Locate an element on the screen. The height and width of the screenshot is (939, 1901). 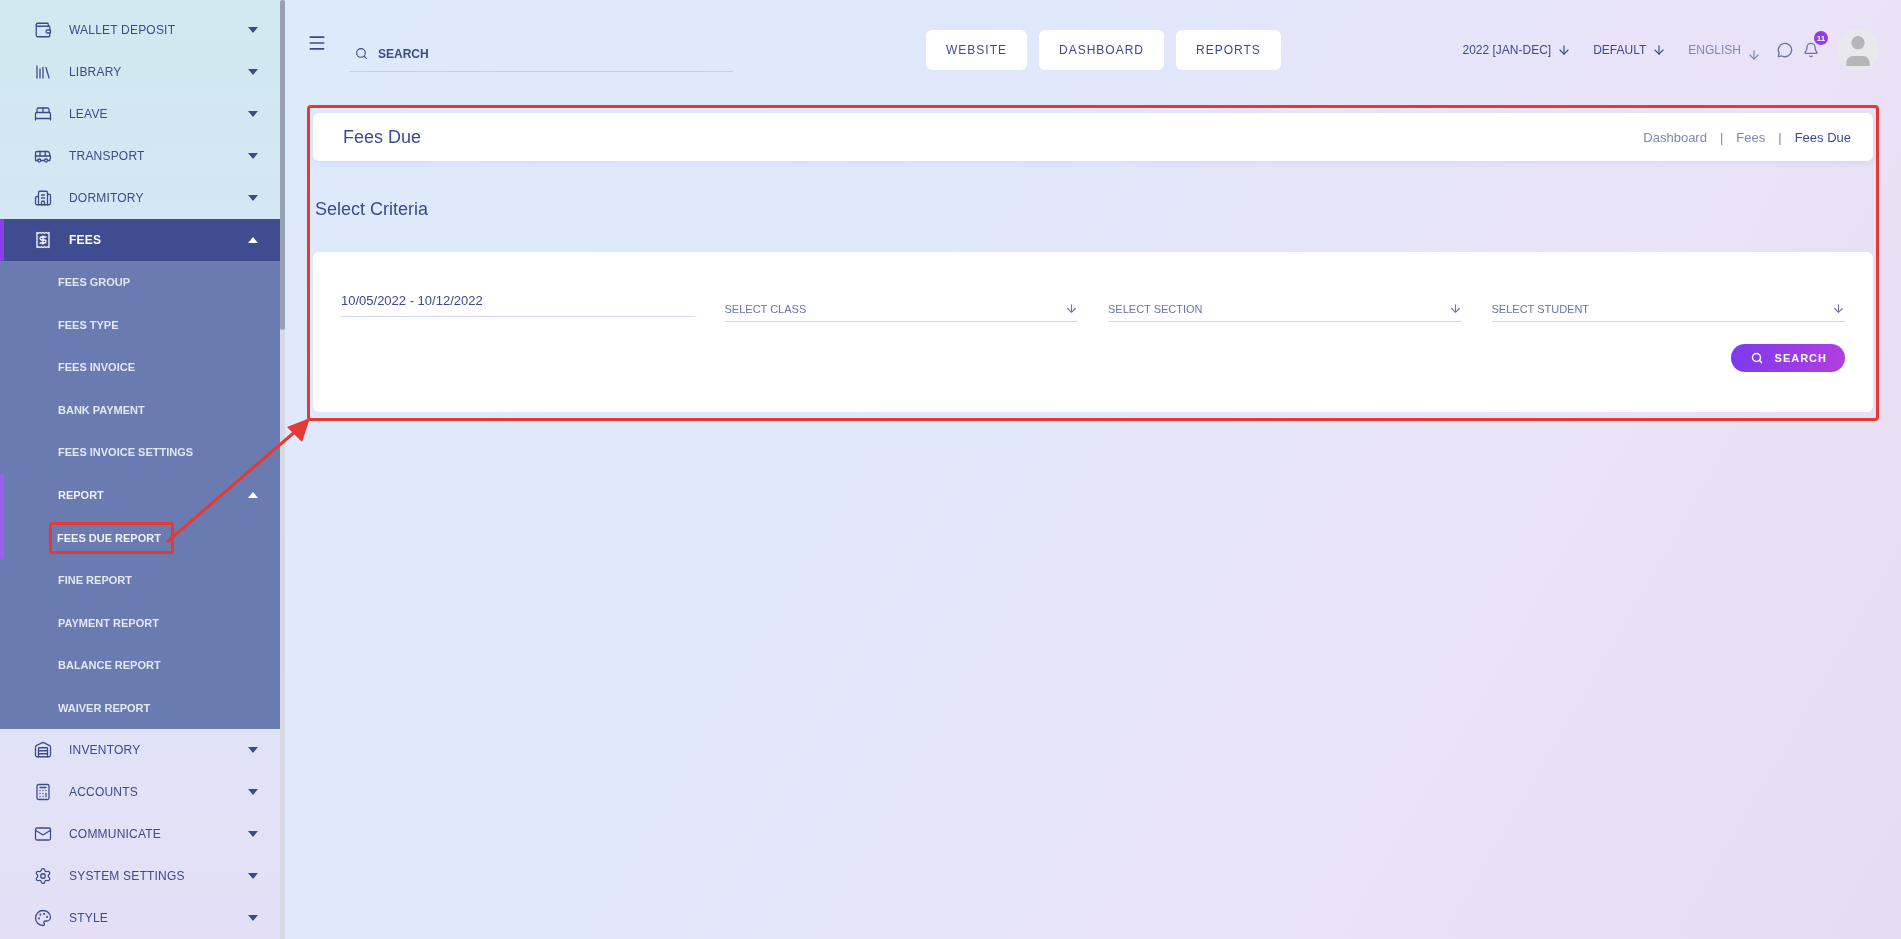
sidebar-item: SYSTEM SETTINGS is located at coordinates (140, 876).